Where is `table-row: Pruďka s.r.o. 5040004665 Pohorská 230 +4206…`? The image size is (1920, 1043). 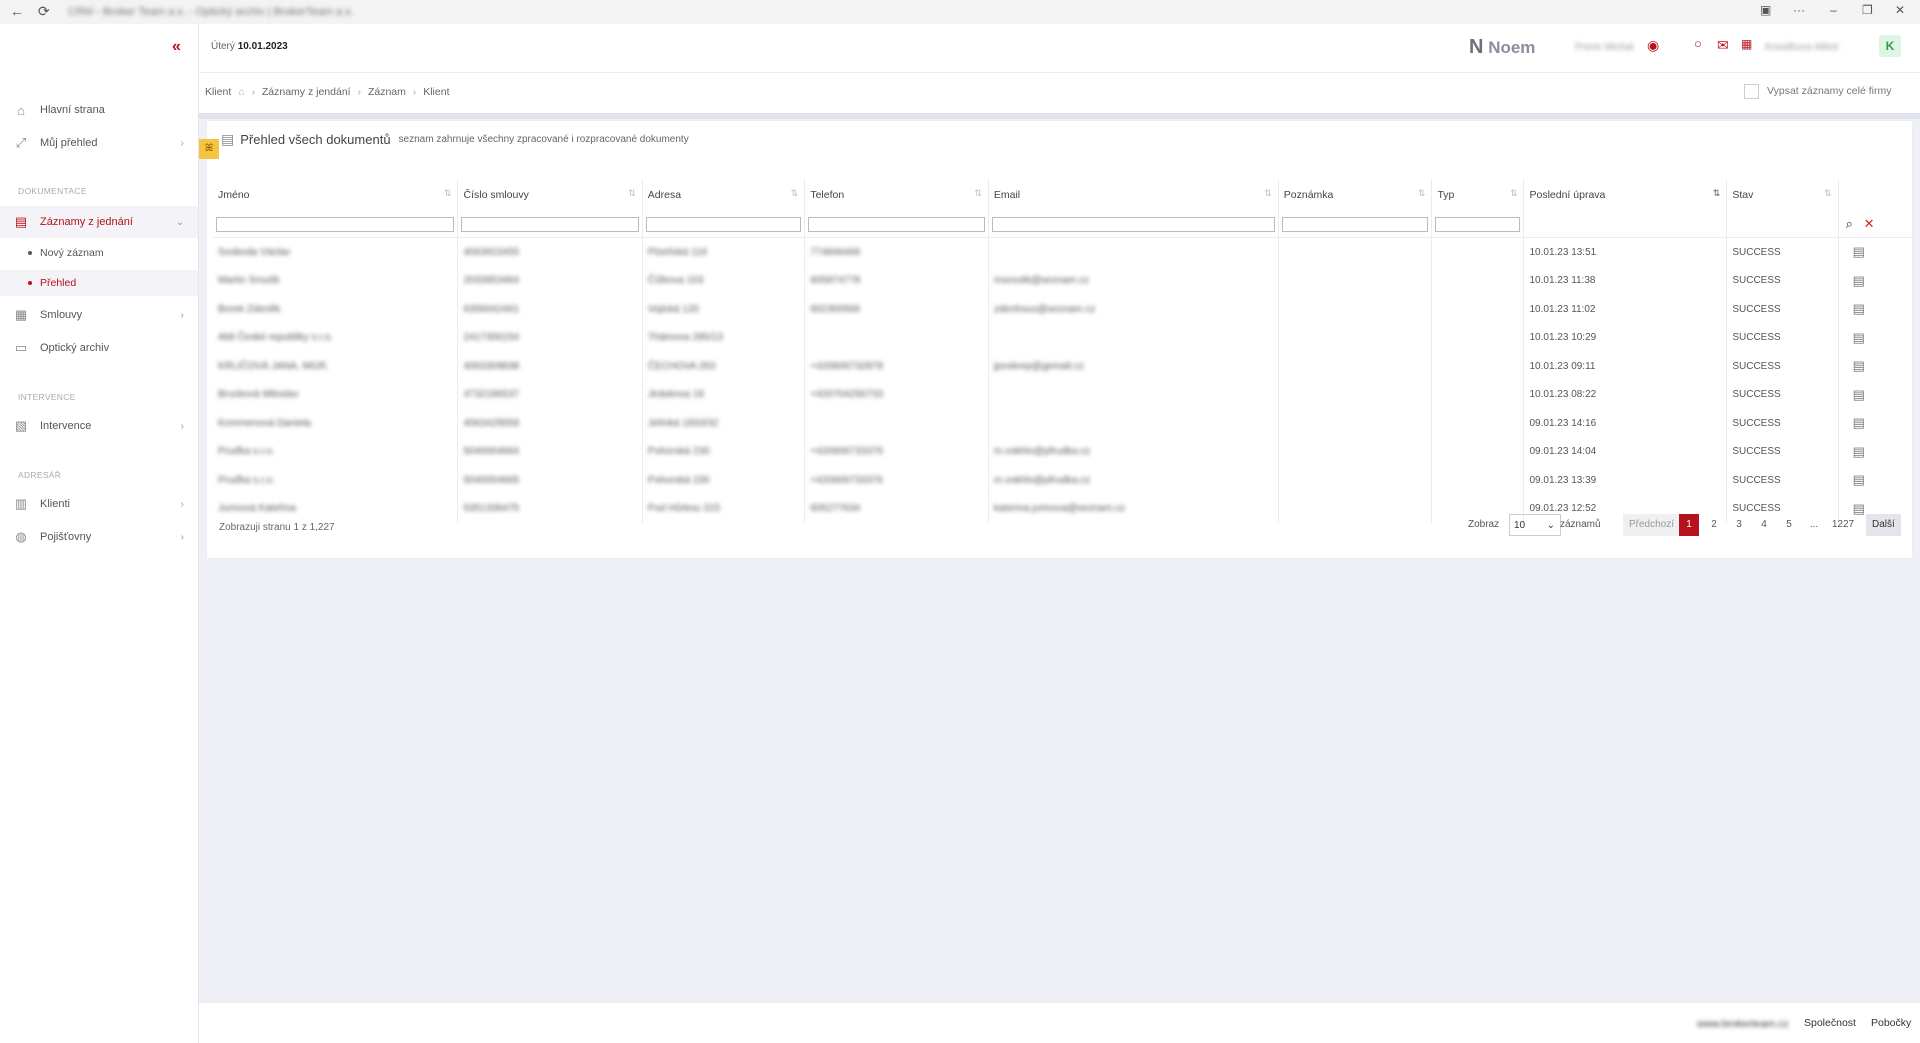
table-row: Pruďka s.r.o. 5040004665 Pohorská 230 +4206… is located at coordinates (1062, 480).